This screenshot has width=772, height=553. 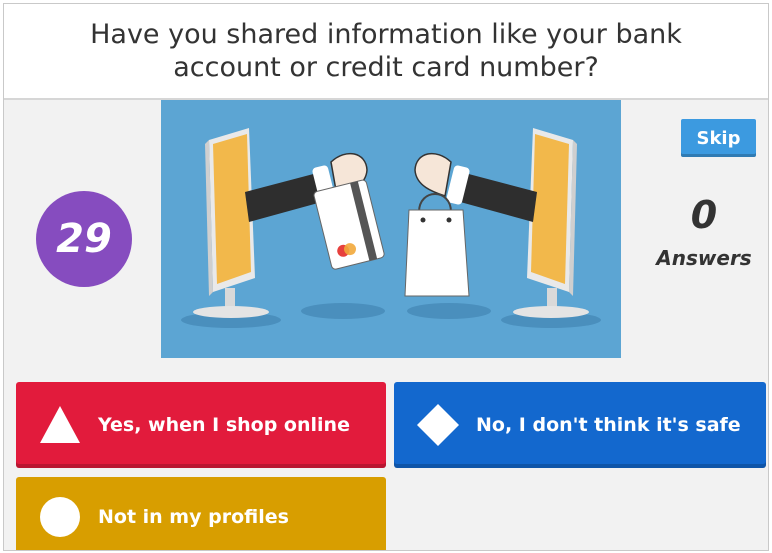 What do you see at coordinates (60, 517) in the screenshot?
I see `circle-icon` at bounding box center [60, 517].